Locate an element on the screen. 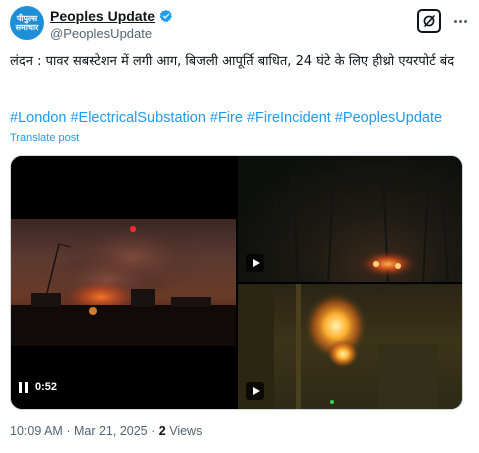 Image resolution: width=479 pixels, height=453 pixels. avatar-text-line1: पीपुल्स is located at coordinates (27, 18).